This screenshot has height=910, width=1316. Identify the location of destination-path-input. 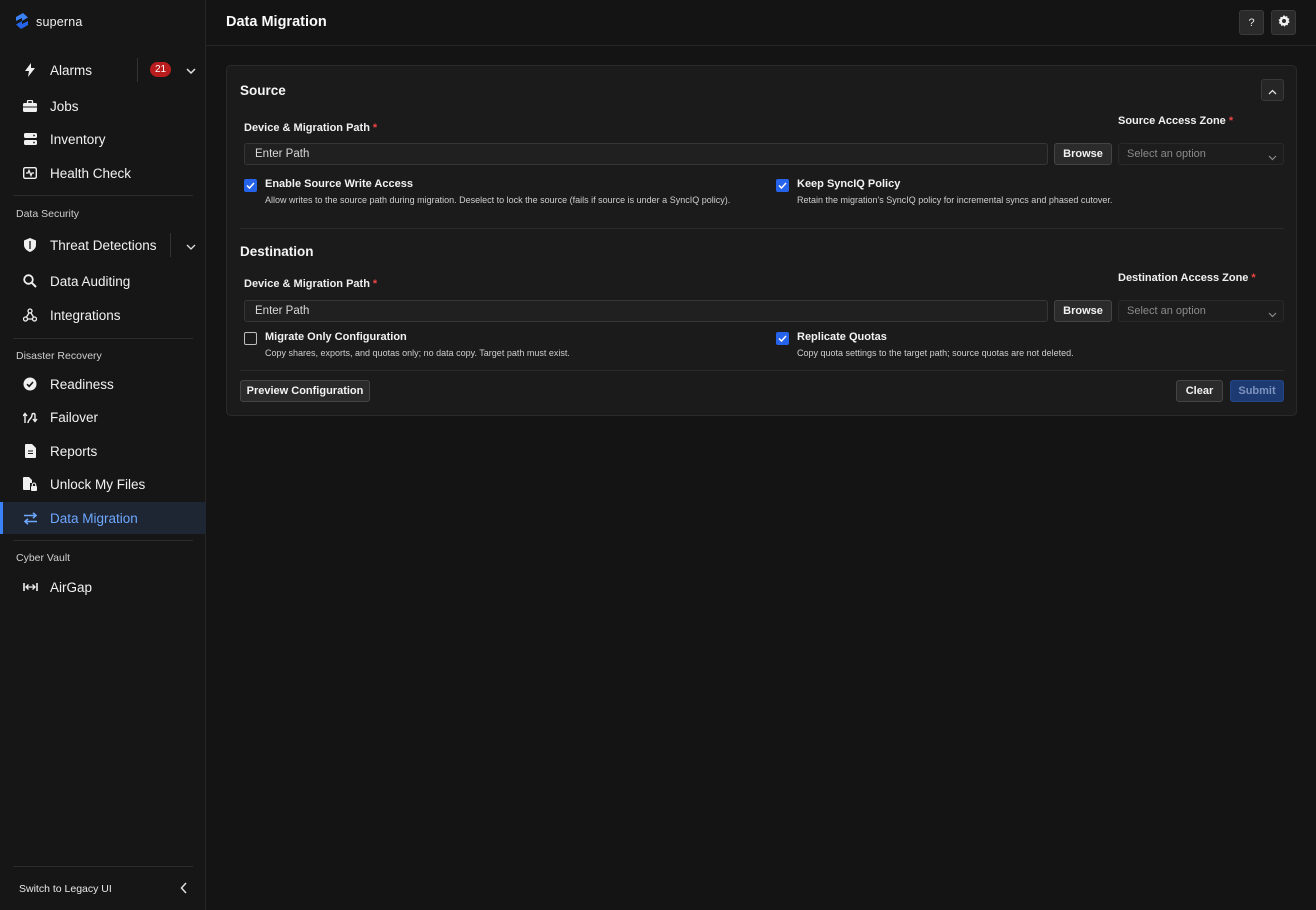
(646, 311).